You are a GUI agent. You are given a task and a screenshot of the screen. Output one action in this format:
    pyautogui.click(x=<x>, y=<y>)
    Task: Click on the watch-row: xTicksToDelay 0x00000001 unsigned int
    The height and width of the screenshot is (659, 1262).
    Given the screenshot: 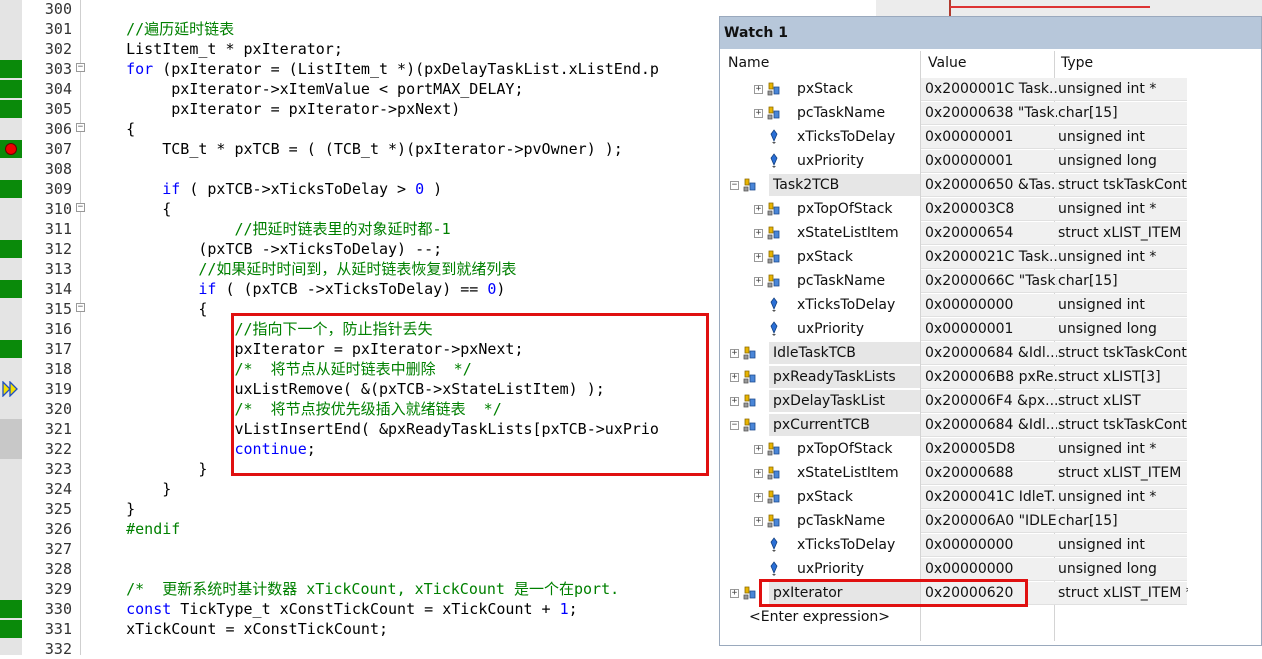 What is the action you would take?
    pyautogui.click(x=991, y=137)
    